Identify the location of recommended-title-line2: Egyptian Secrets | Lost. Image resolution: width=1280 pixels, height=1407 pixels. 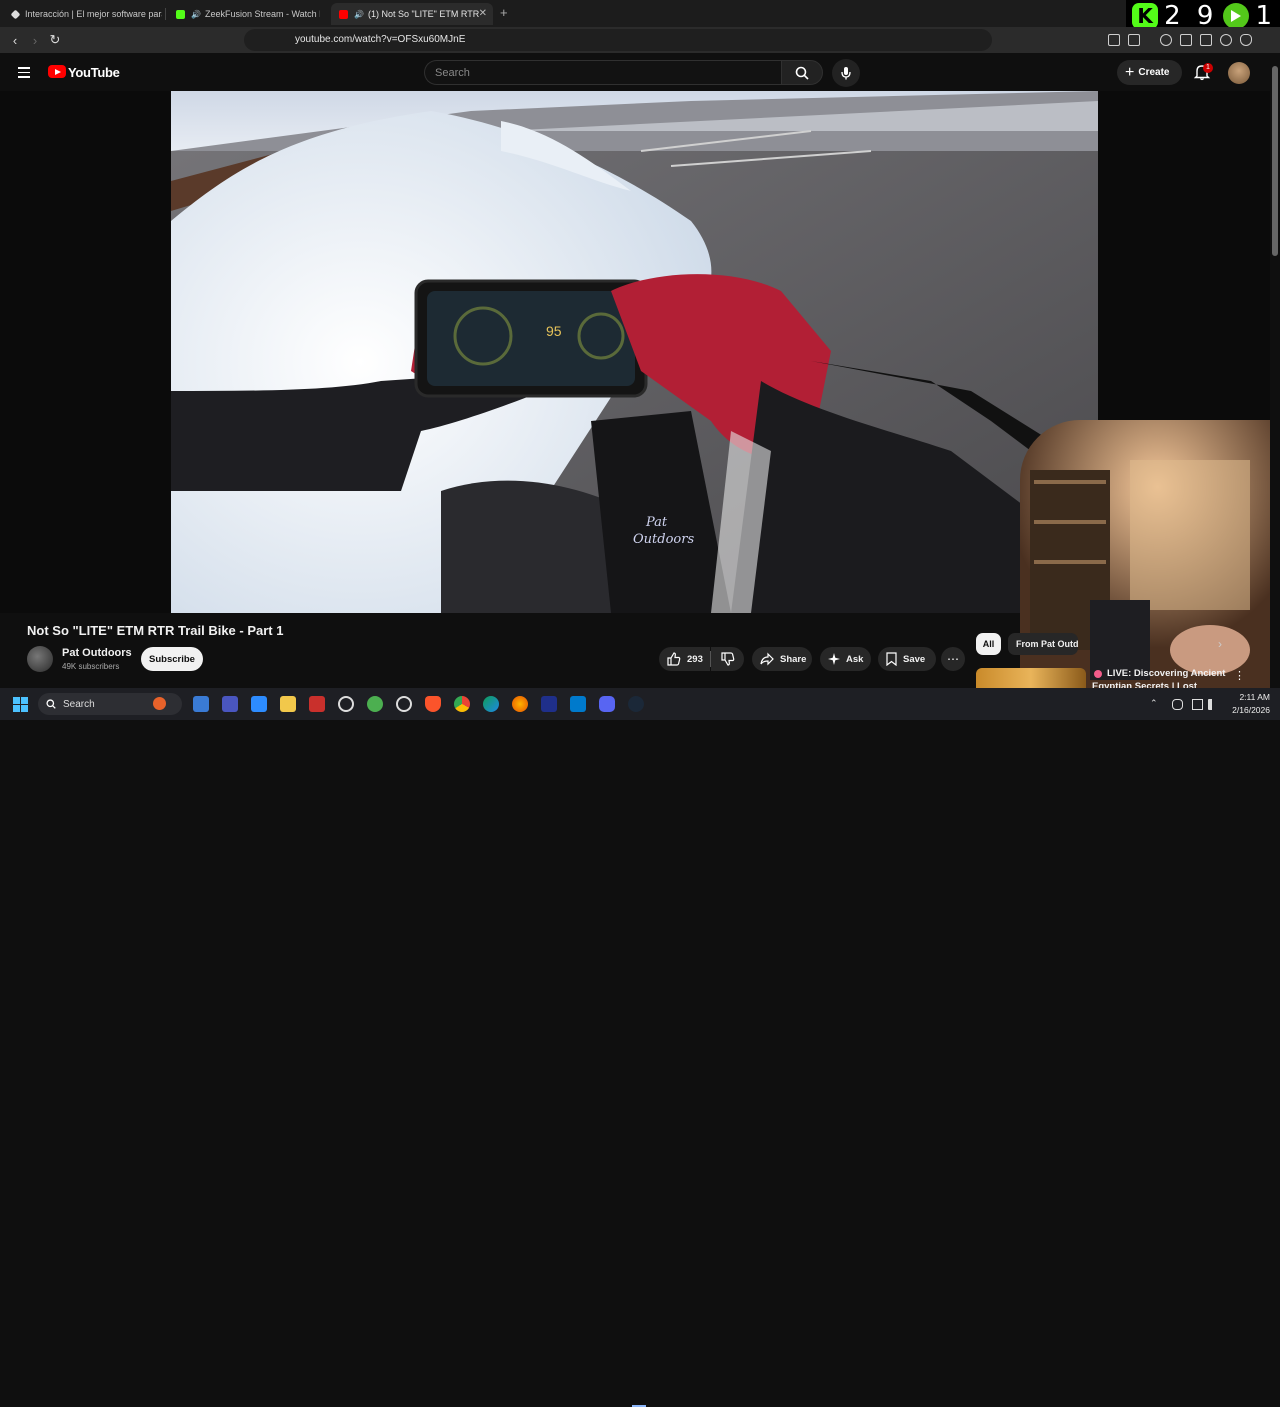
(1144, 684).